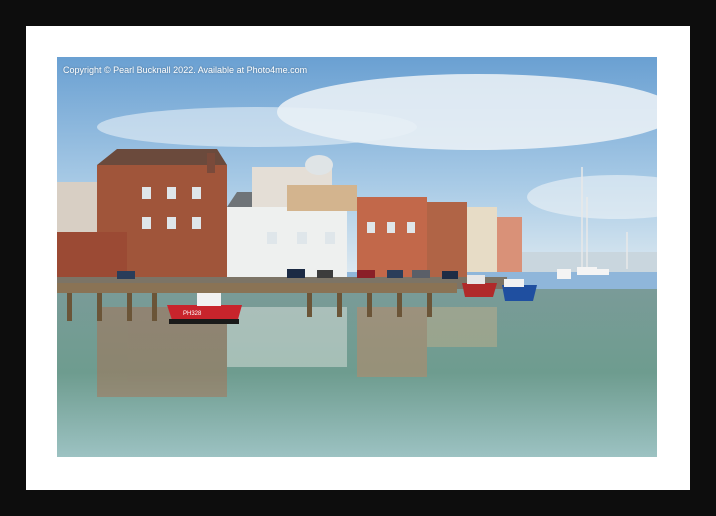 The width and height of the screenshot is (716, 516). What do you see at coordinates (322, 198) in the screenshot?
I see `building-tan` at bounding box center [322, 198].